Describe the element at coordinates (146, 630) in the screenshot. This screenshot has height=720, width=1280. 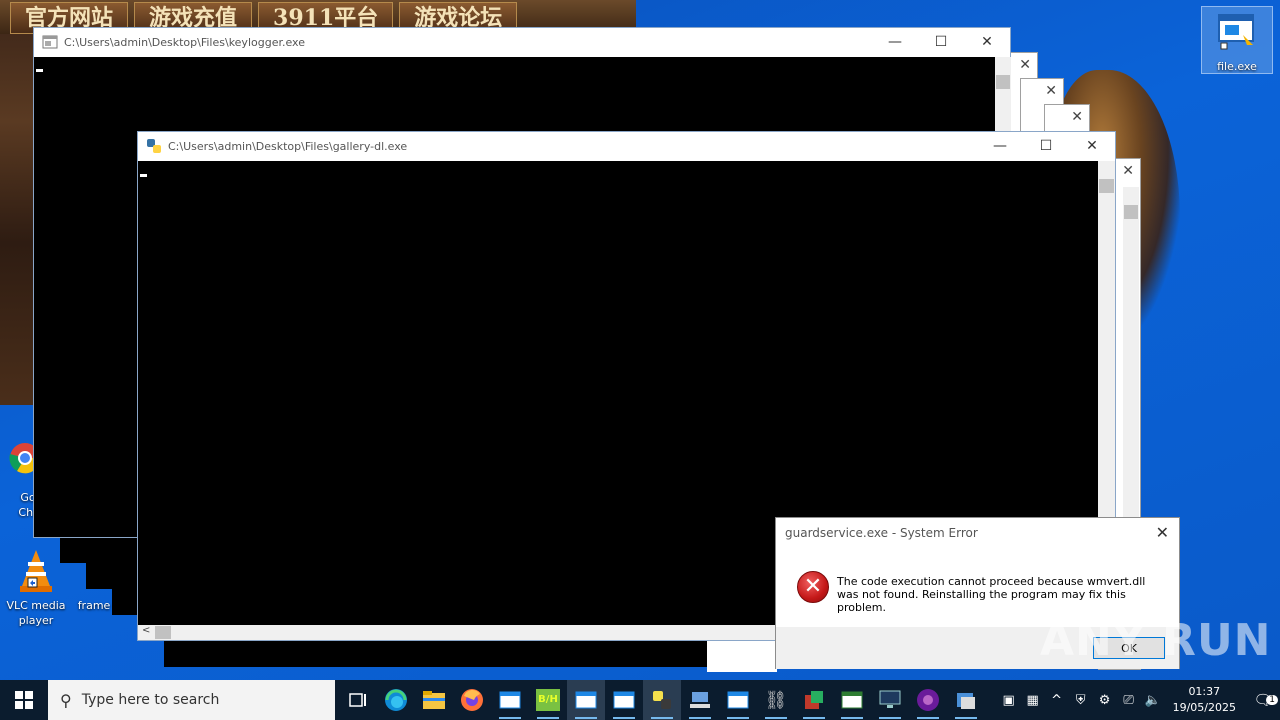
I see `scroll-left-icon: <` at that location.